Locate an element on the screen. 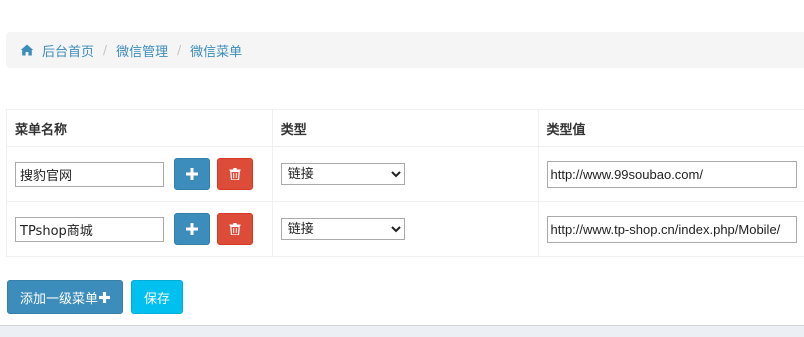 This screenshot has height=337, width=804. breadcrumb: 后台首页 / 微信管理 / 微信菜单 is located at coordinates (405, 50).